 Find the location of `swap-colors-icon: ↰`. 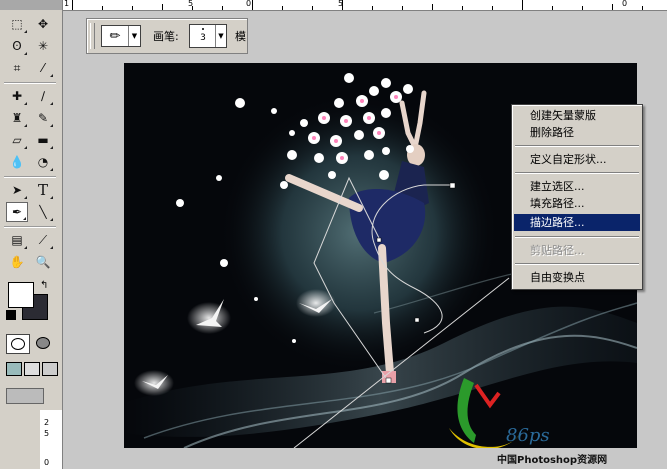

swap-colors-icon: ↰ is located at coordinates (44, 285).